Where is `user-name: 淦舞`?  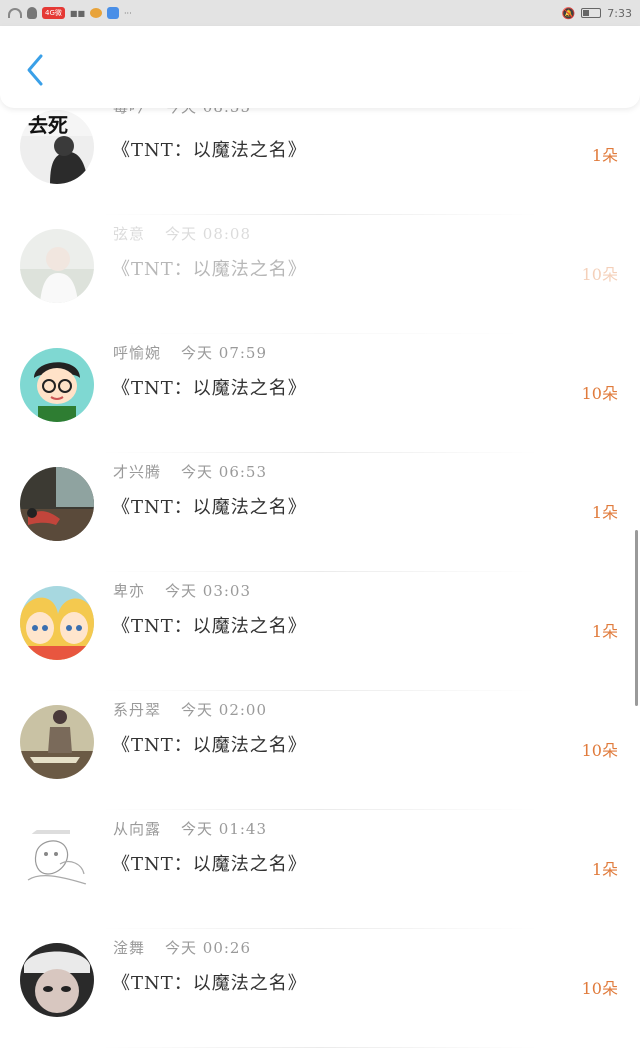
user-name: 淦舞 is located at coordinates (129, 948).